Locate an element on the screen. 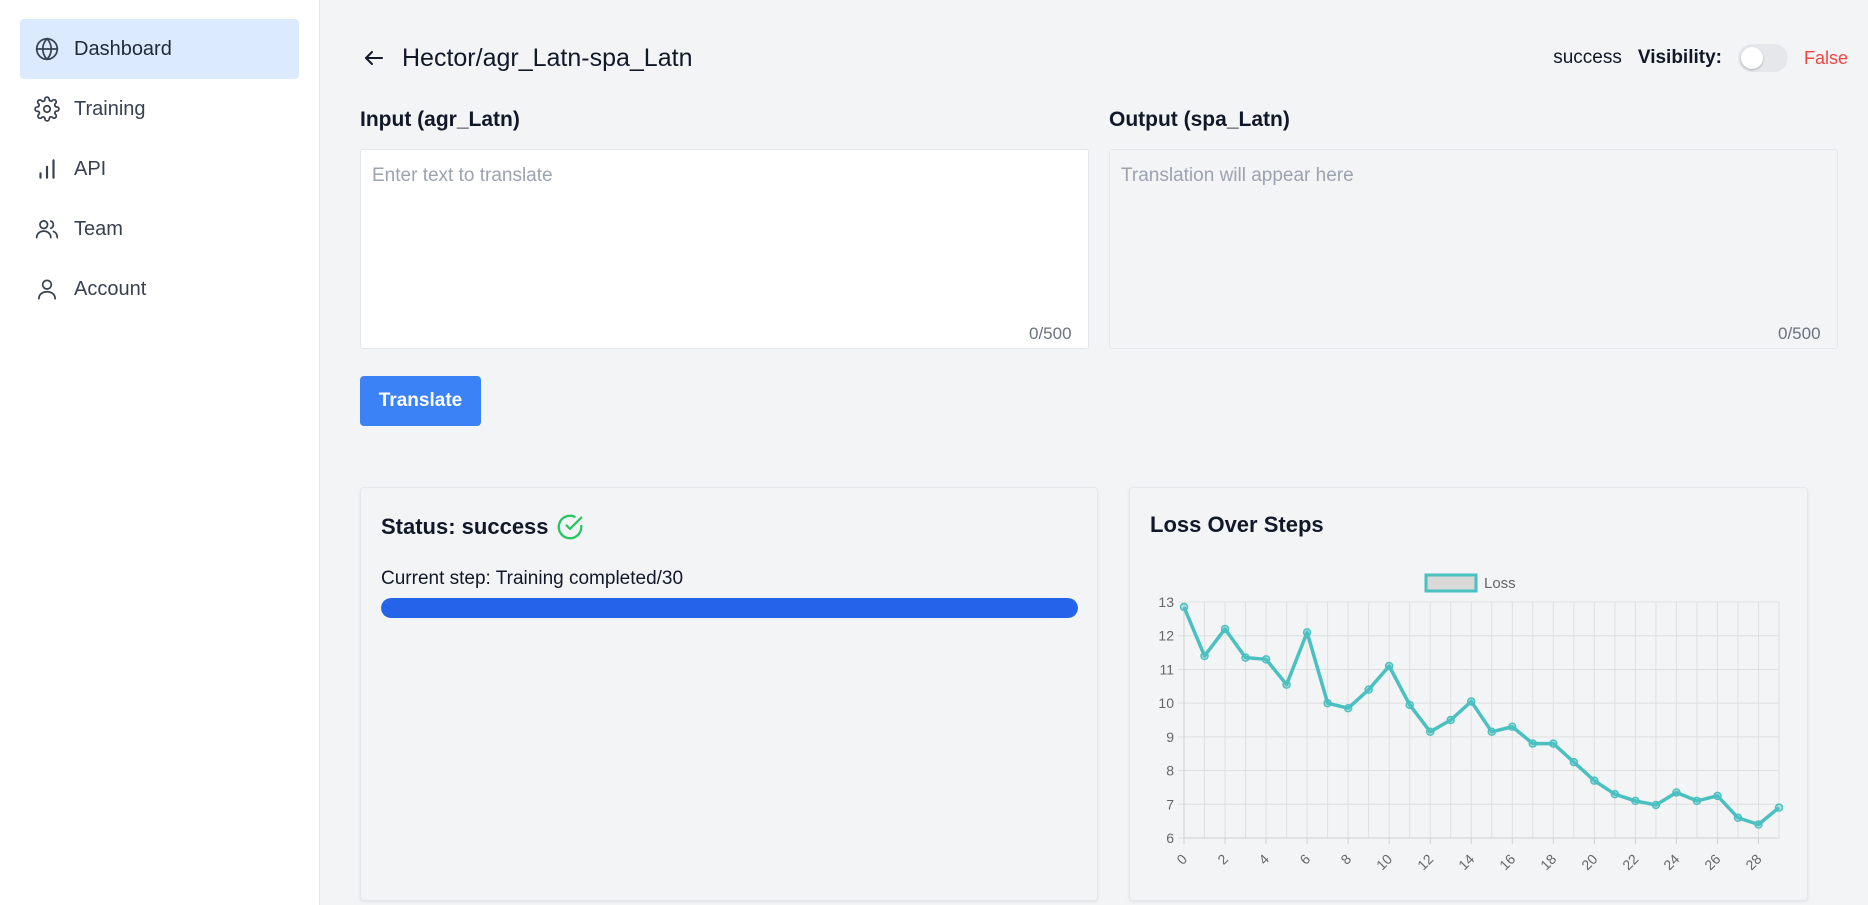 The image size is (1868, 905). sidebar-item-label: Dashboard is located at coordinates (123, 48).